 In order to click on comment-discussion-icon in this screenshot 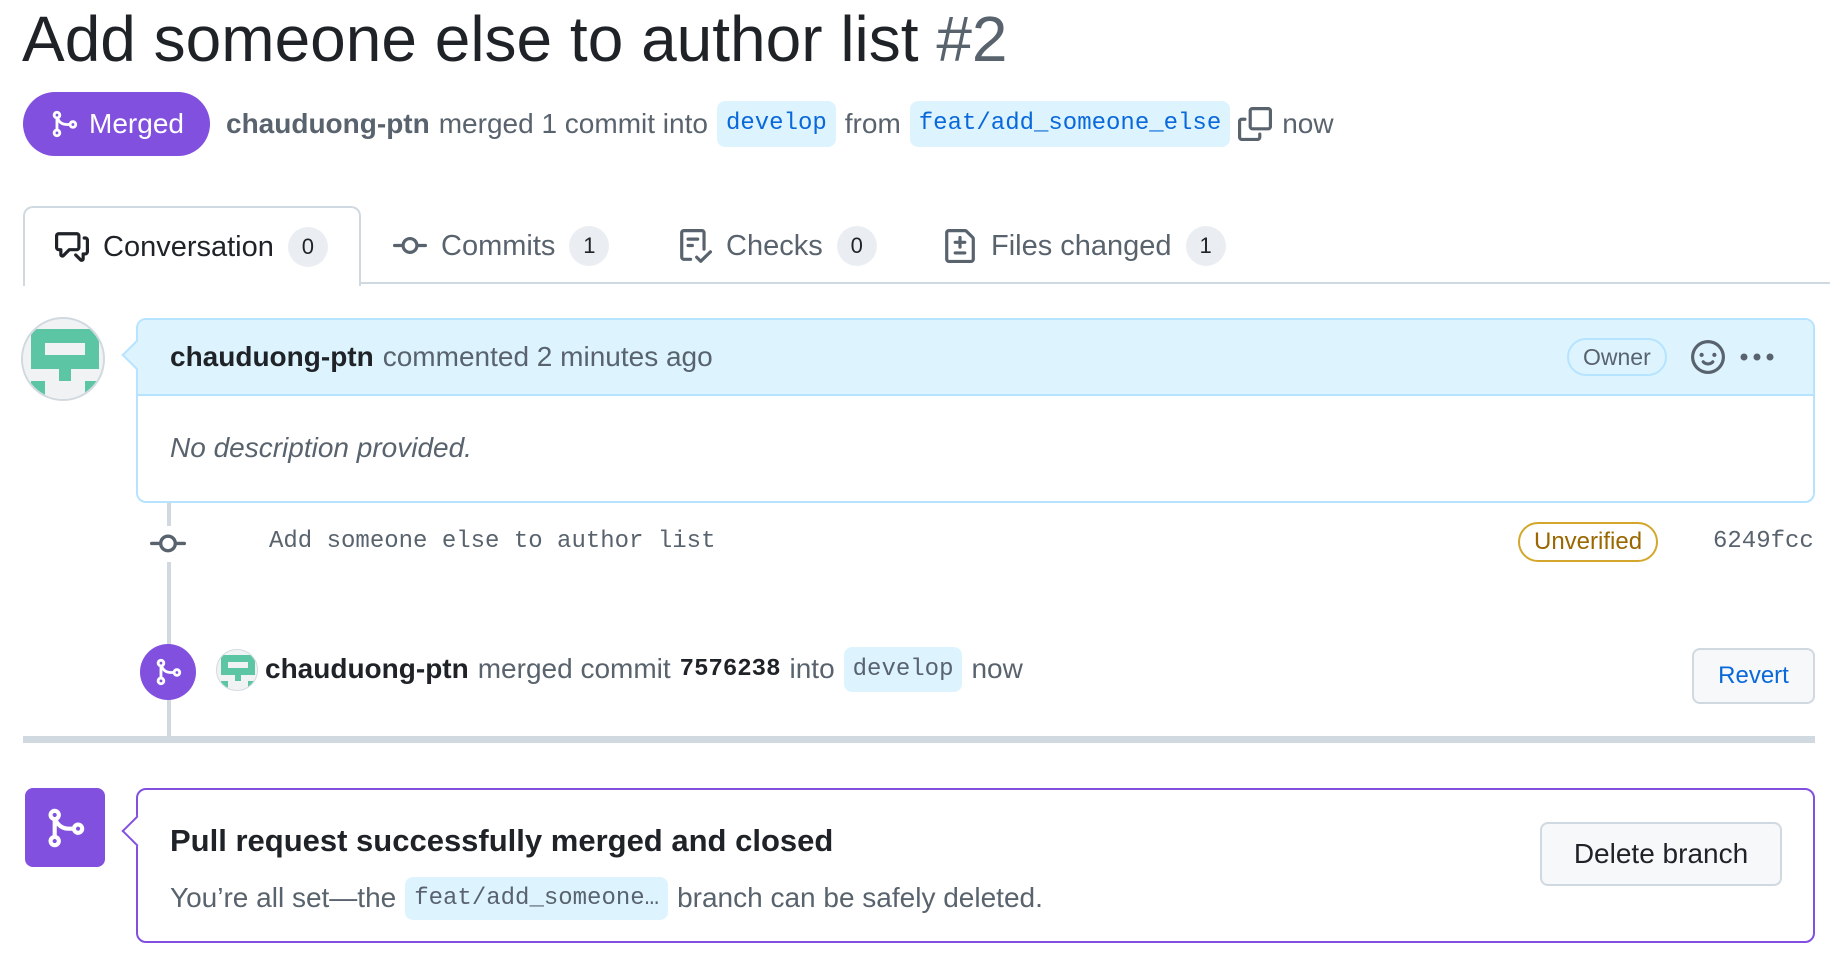, I will do `click(72, 247)`.